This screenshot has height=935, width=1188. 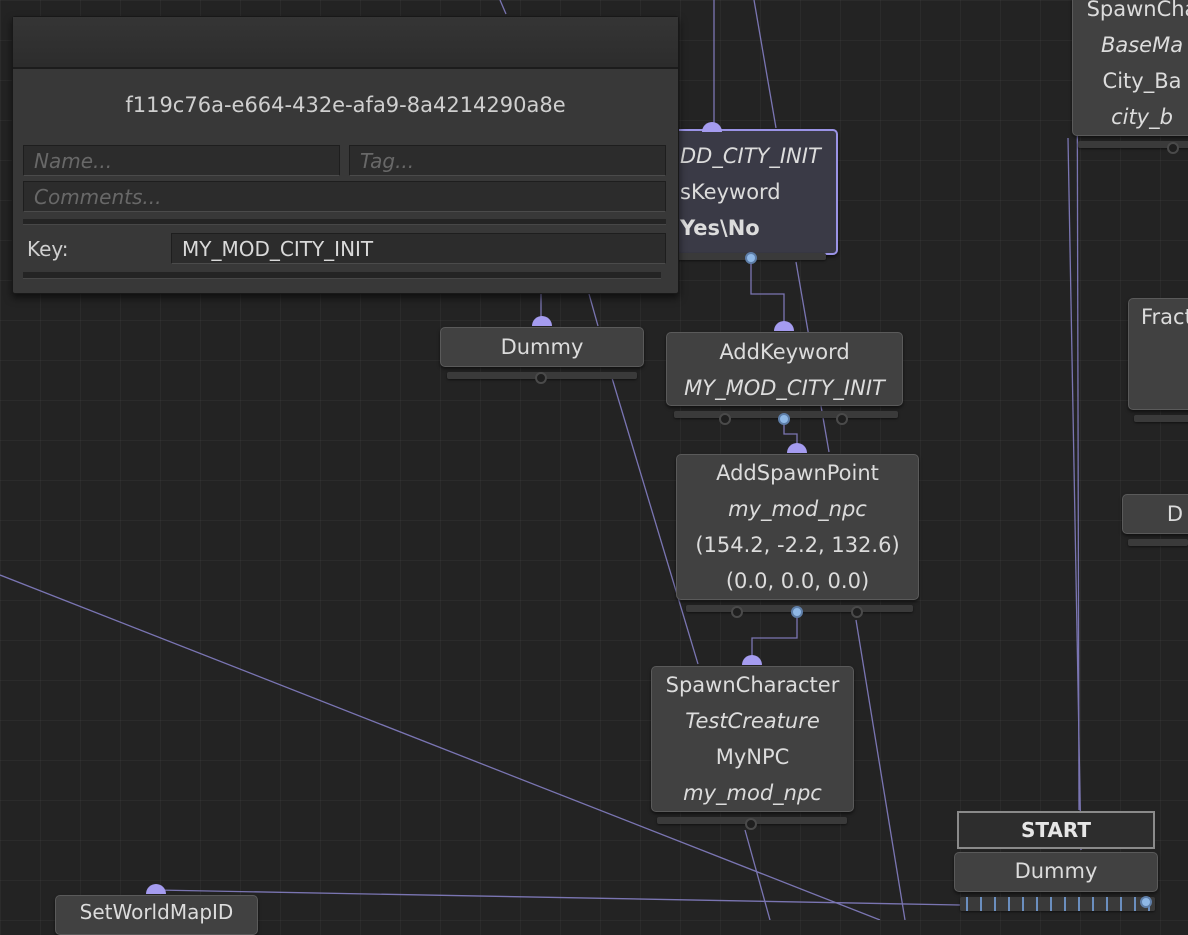 I want to click on node-line: City_Ba, so click(x=1142, y=81).